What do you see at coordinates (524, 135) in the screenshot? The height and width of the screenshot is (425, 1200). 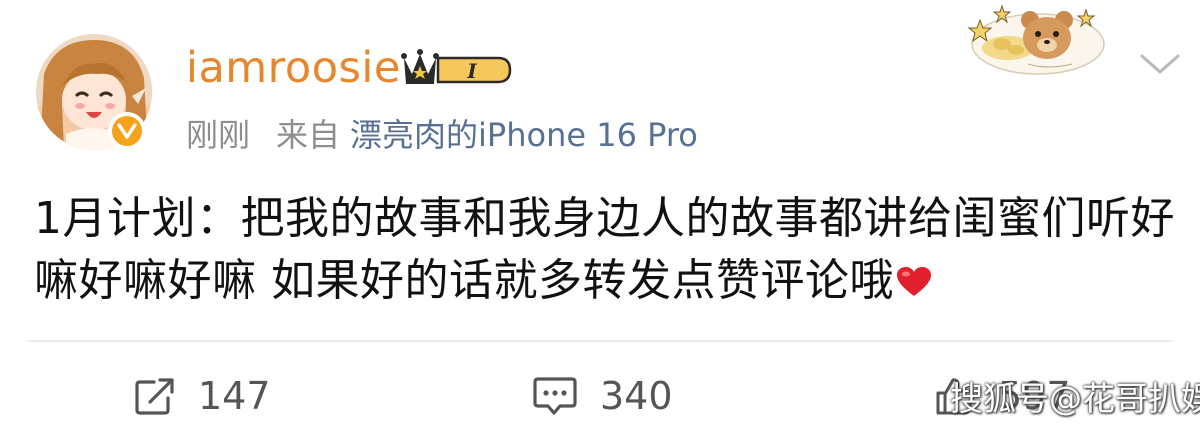 I see `source-device-link: 漂亮肉的iPhone 16 Pro` at bounding box center [524, 135].